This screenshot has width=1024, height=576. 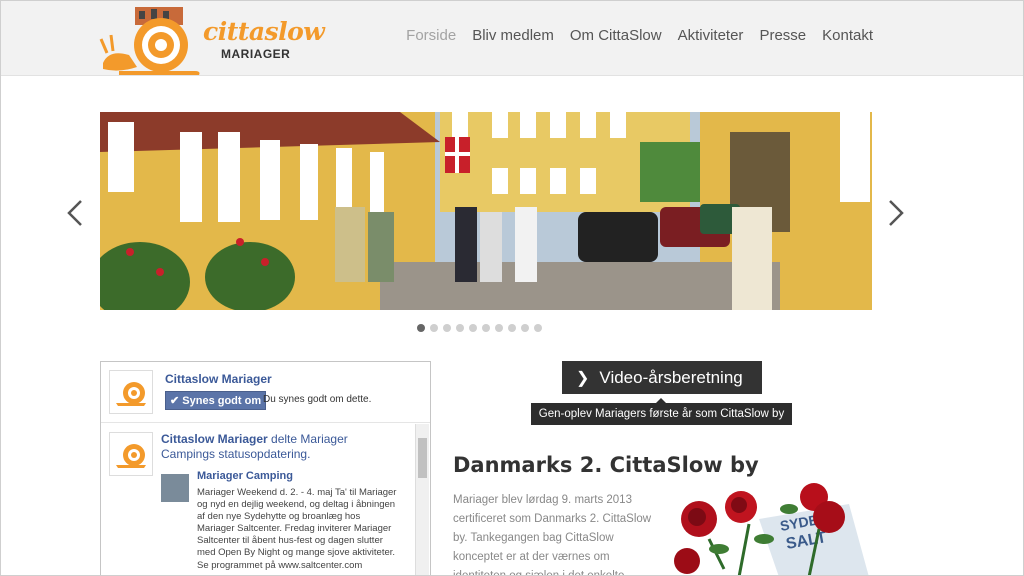 I want to click on nav-item-kontakt: Kontakt, so click(x=847, y=35).